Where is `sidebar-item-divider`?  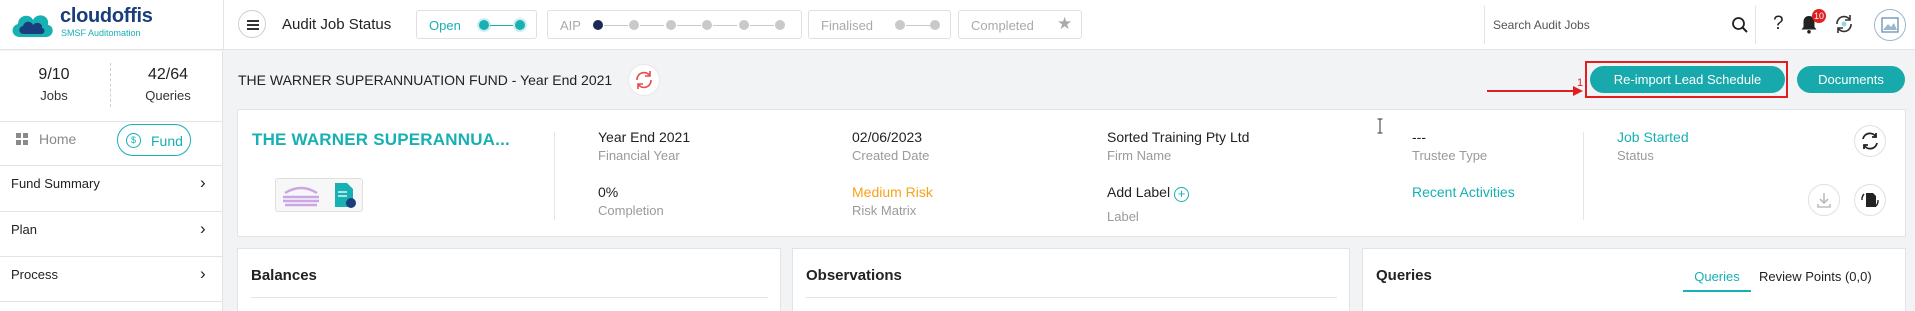
sidebar-item-divider is located at coordinates (111, 306).